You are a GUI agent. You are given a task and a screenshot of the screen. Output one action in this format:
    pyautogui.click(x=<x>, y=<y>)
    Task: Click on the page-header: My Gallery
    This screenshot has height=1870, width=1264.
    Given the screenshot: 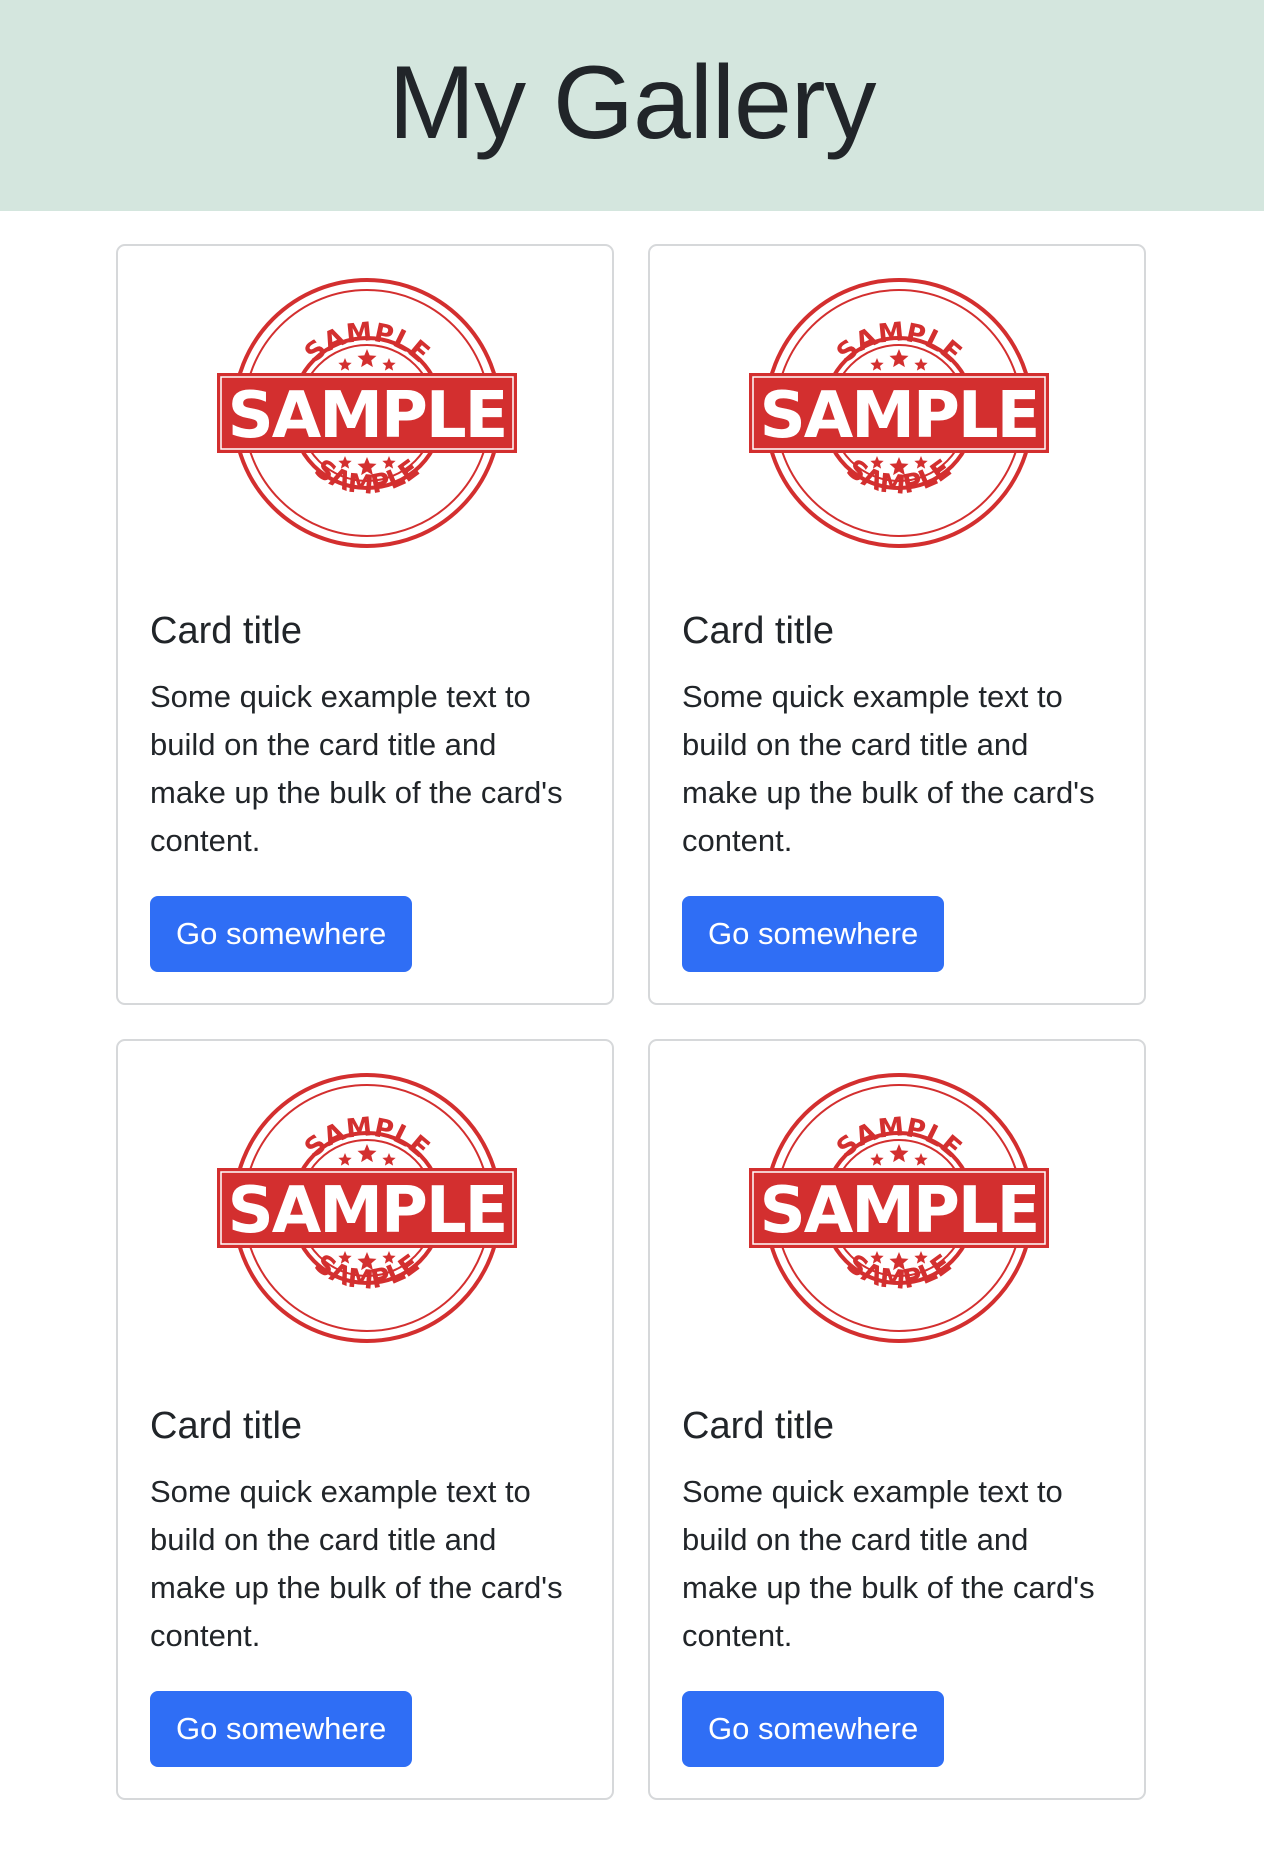 What is the action you would take?
    pyautogui.click(x=632, y=105)
    